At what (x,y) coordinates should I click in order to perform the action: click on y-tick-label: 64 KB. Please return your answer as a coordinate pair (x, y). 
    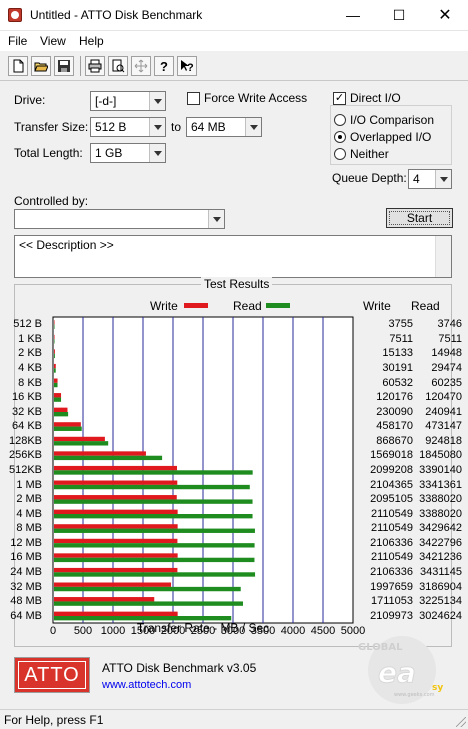
    Looking at the image, I should click on (27, 426).